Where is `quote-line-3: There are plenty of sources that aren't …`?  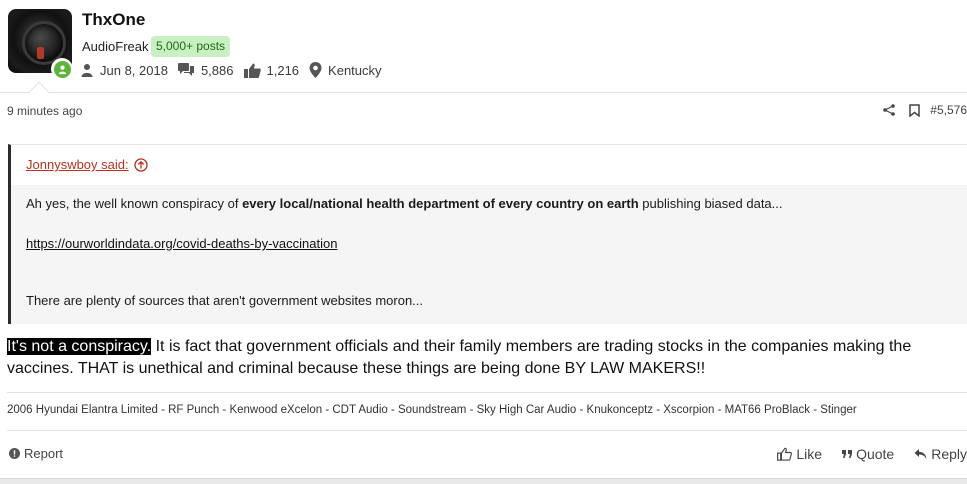 quote-line-3: There are plenty of sources that aren't … is located at coordinates (225, 300).